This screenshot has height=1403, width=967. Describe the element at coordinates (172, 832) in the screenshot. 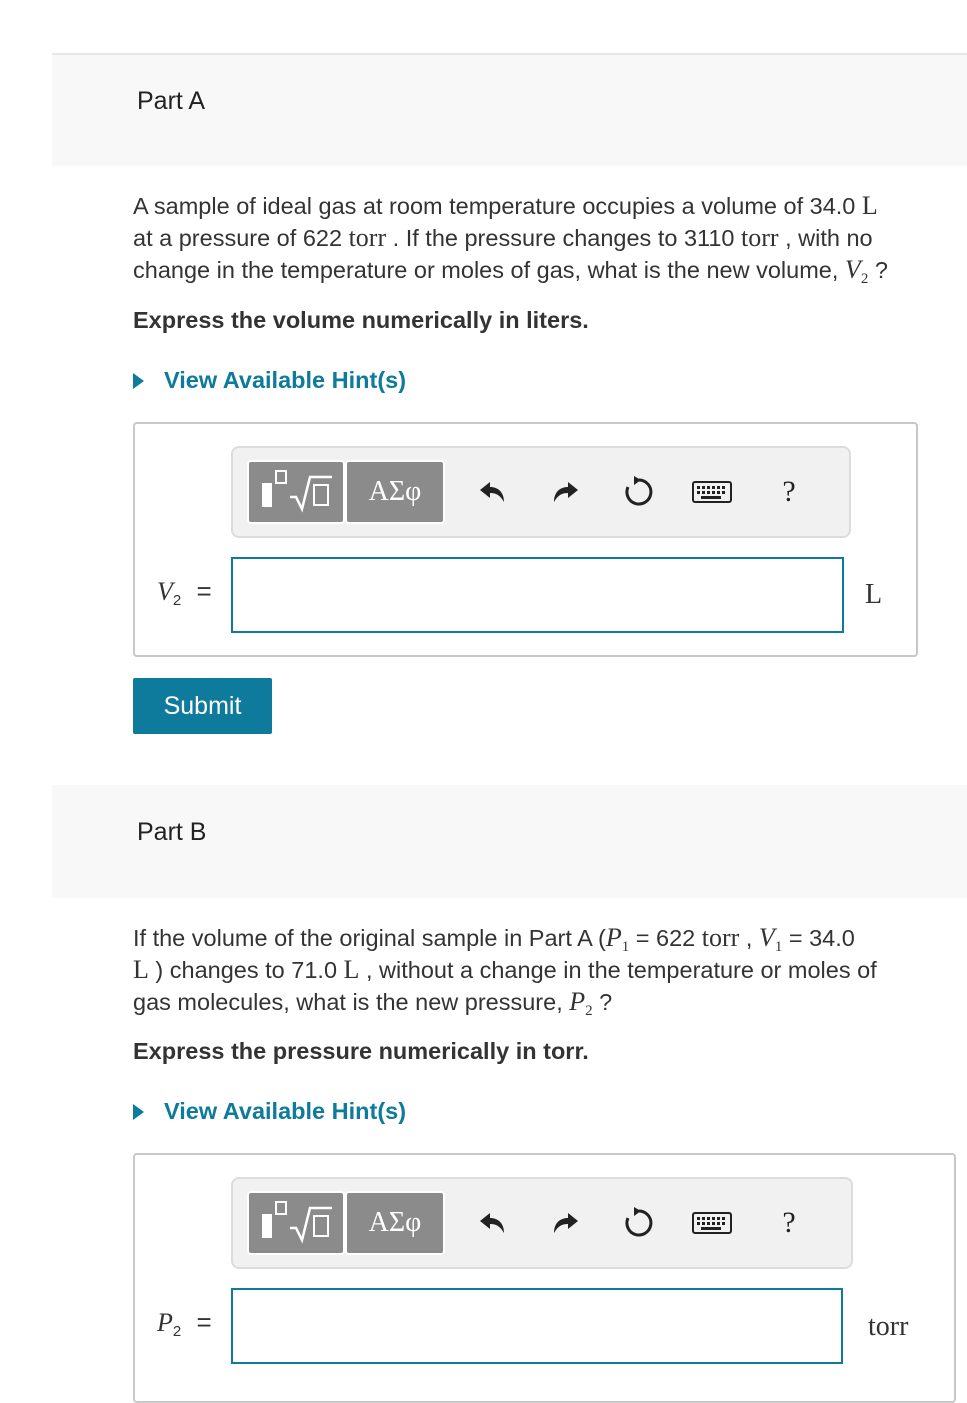

I see `part-b-title: Part B` at that location.